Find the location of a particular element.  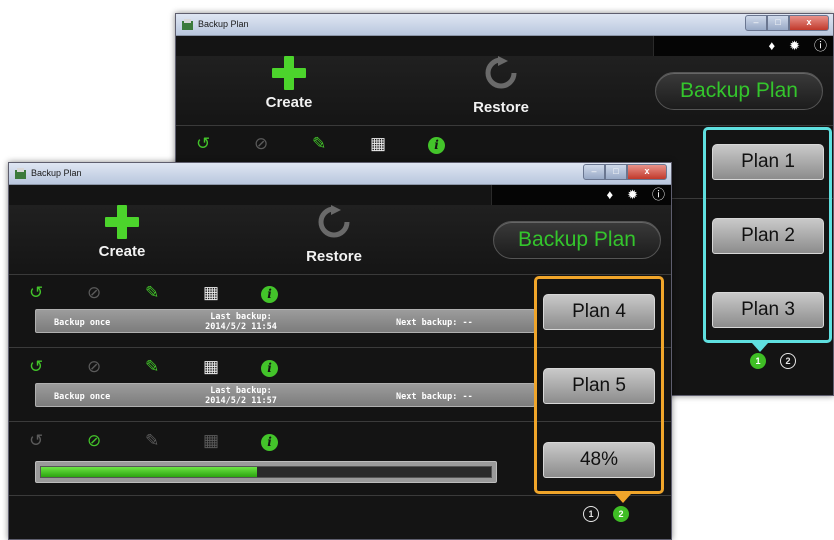

progress-fill is located at coordinates (149, 472).